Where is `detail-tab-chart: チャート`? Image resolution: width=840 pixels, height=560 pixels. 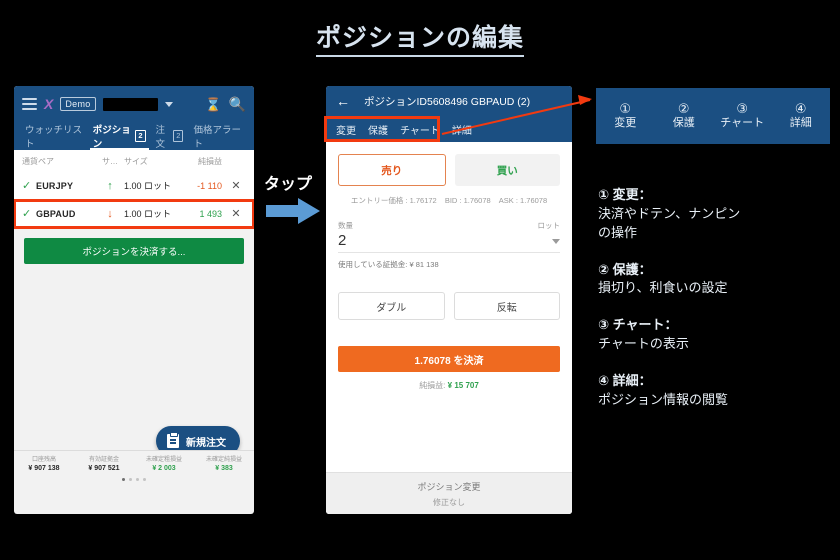
detail-tab-chart: チャート is located at coordinates (420, 129).